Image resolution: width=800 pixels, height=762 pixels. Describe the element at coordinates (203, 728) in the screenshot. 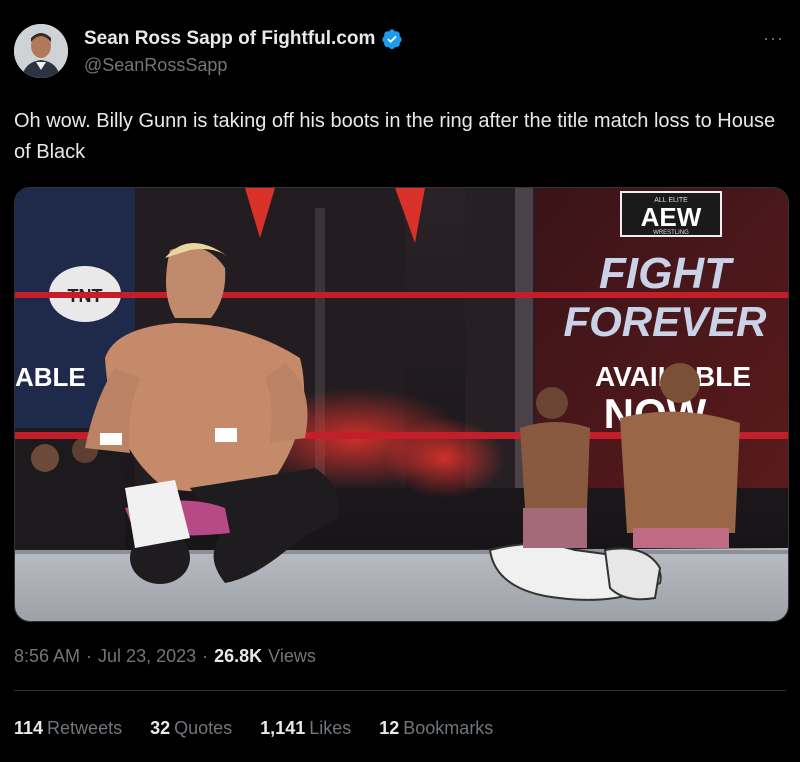

I see `quotes-label: Quotes` at that location.